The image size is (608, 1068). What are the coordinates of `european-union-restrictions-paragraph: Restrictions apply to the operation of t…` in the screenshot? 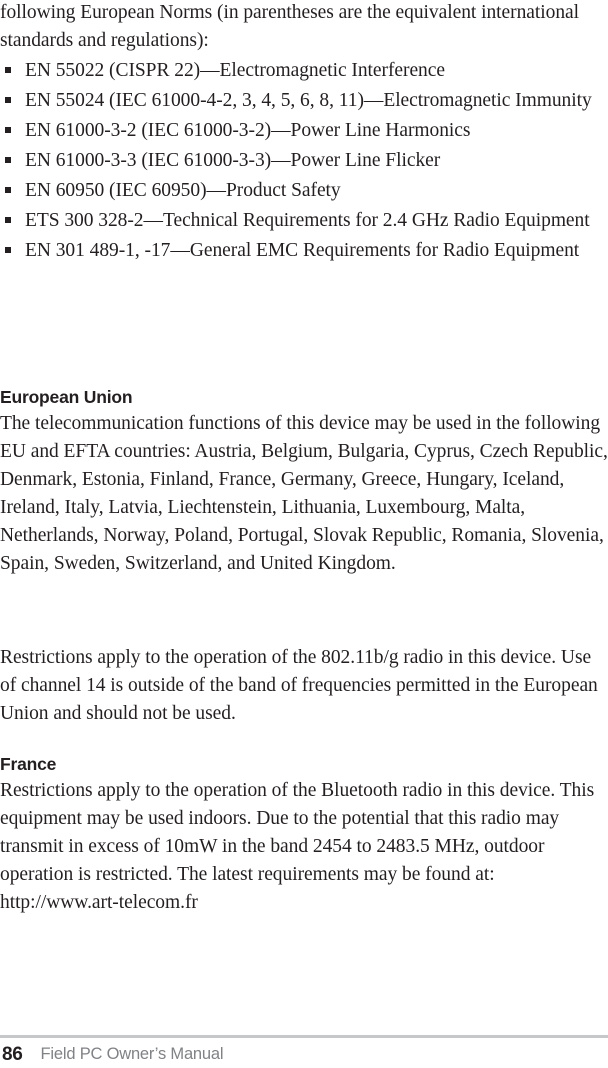 It's located at (299, 685).